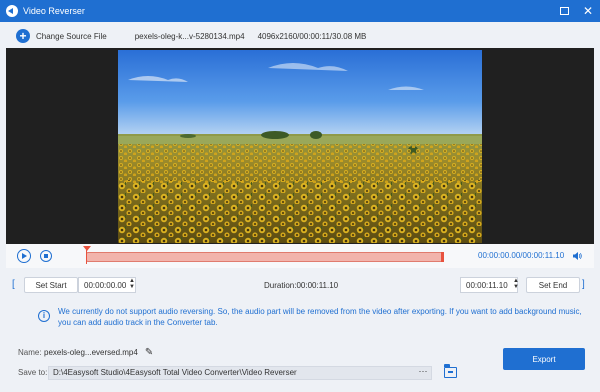 This screenshot has height=392, width=600. I want to click on window-controls: ✕, so click(576, 11).